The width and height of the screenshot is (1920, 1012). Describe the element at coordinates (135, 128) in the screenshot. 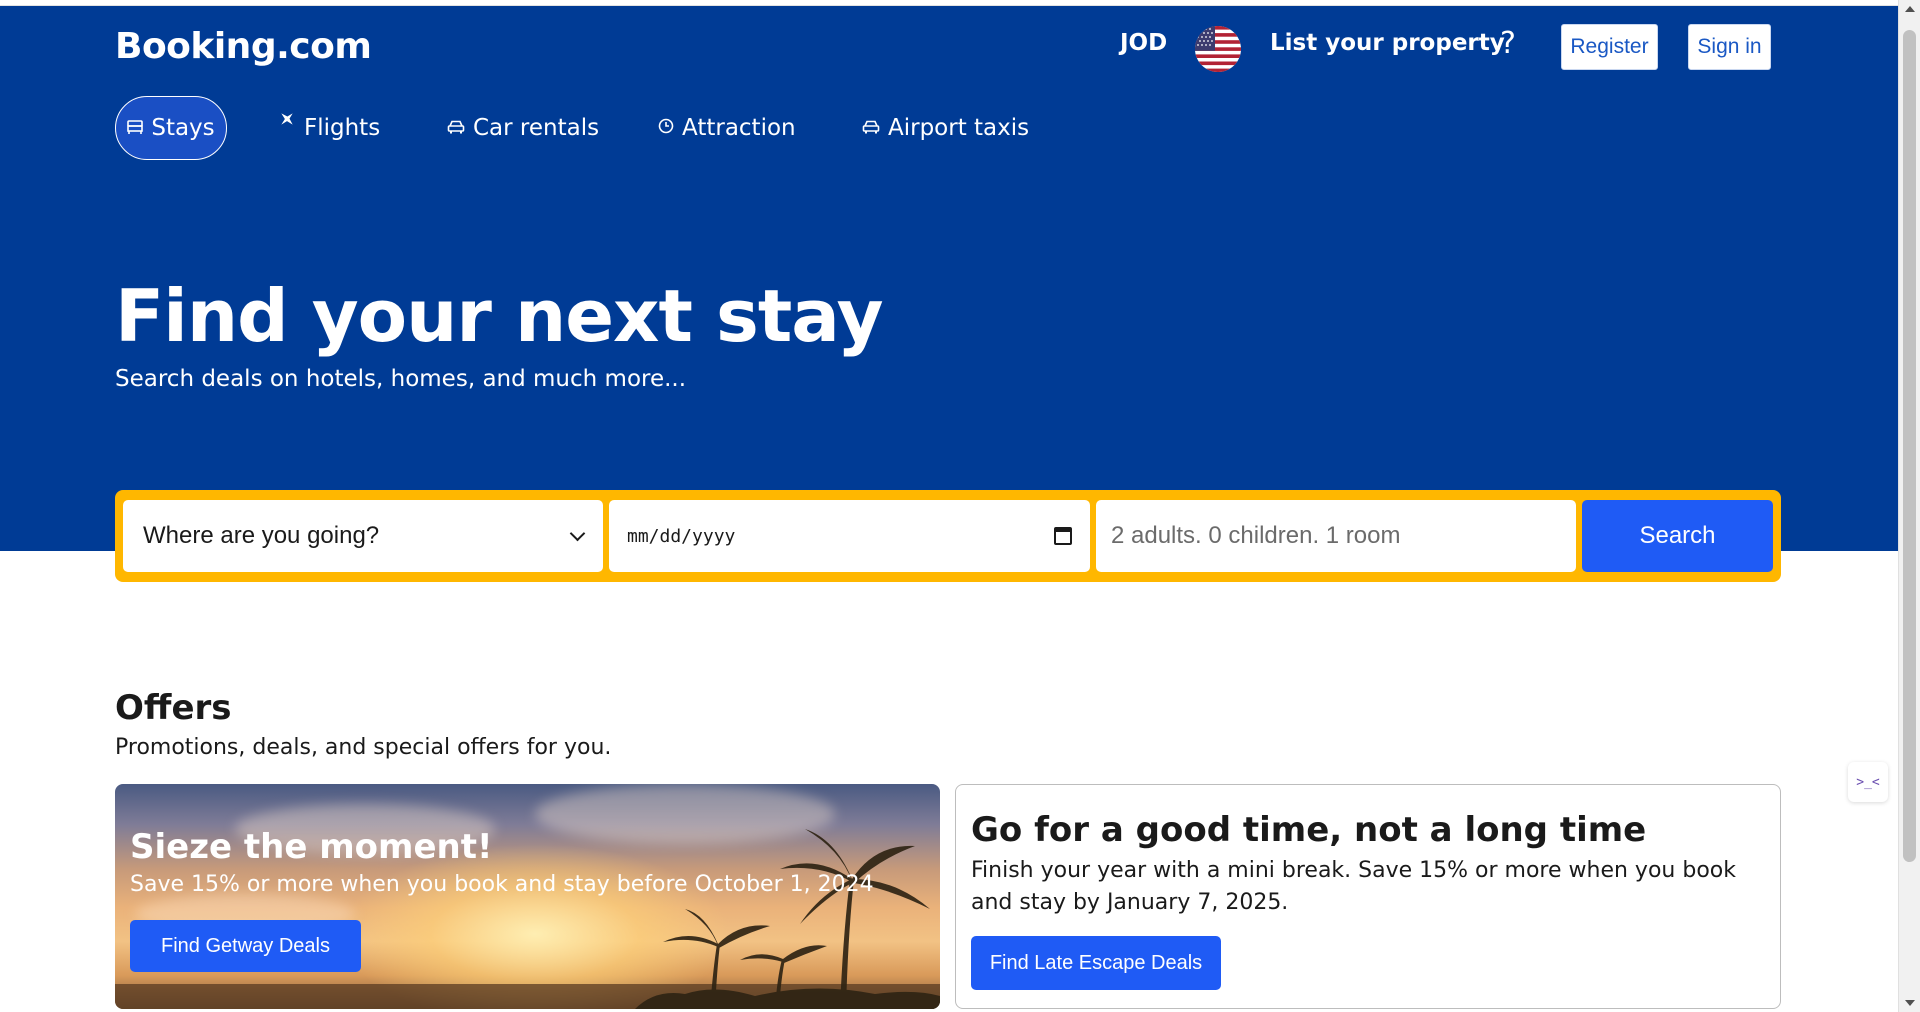

I see `bed-icon` at that location.